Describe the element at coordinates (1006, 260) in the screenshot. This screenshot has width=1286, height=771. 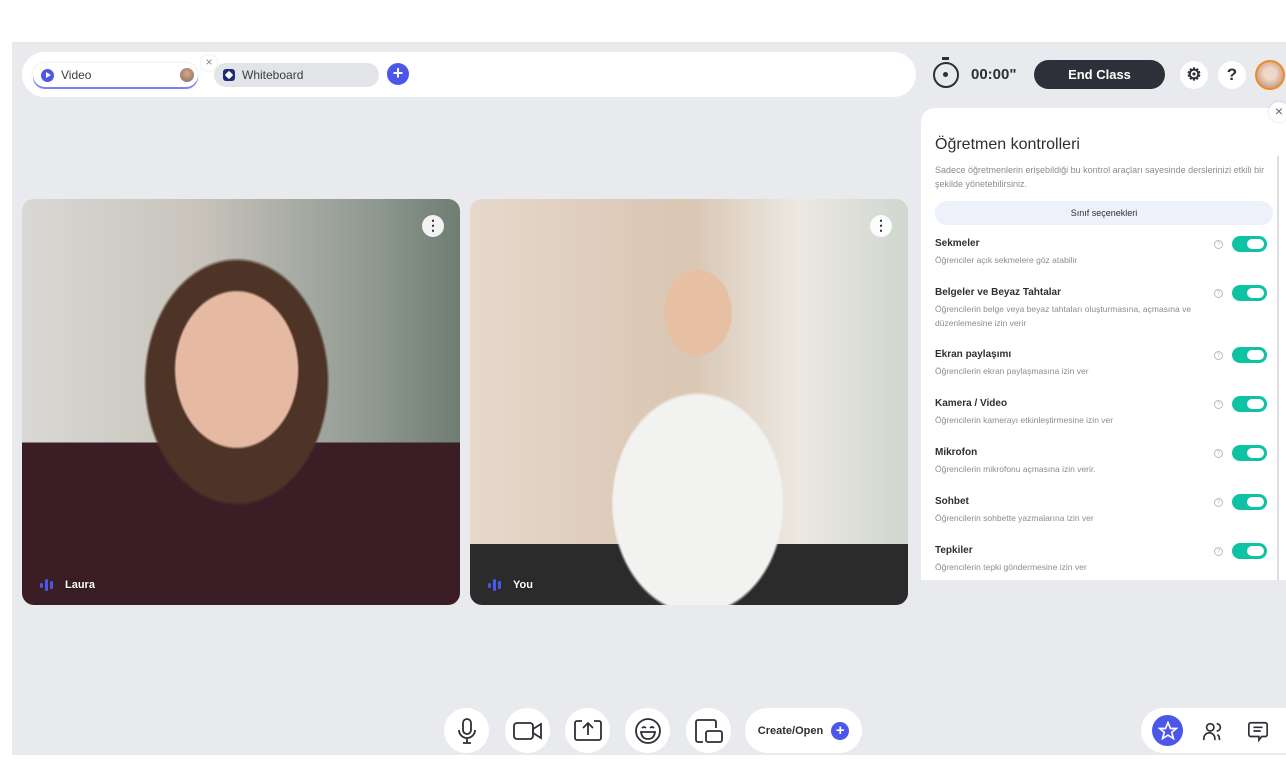
I see `setting-desc: Öğrenciler açık sekmelere göz atabilir` at that location.